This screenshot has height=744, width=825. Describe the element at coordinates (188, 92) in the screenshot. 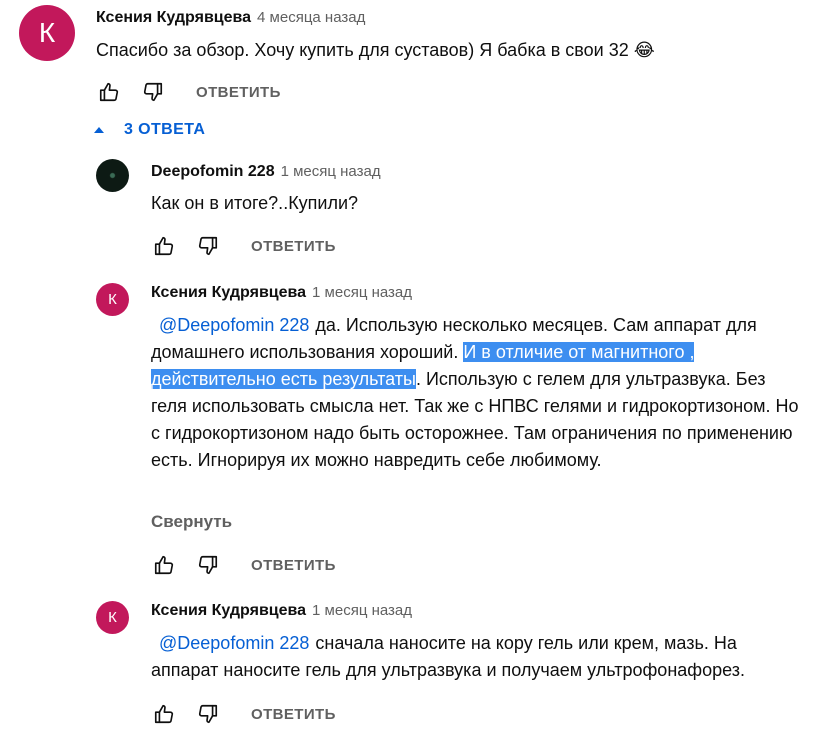

I see `comment-actions: ОТВЕТИТЬ` at that location.